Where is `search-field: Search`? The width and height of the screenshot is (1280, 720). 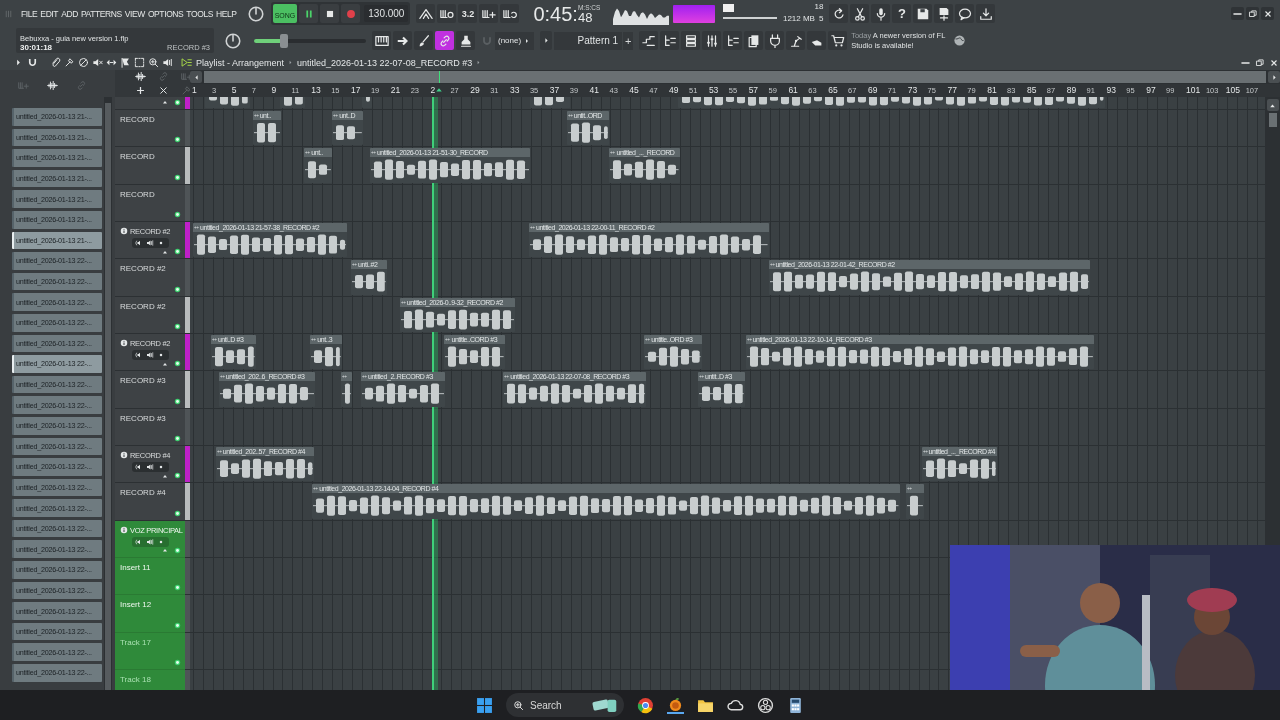
search-field: Search is located at coordinates (565, 705).